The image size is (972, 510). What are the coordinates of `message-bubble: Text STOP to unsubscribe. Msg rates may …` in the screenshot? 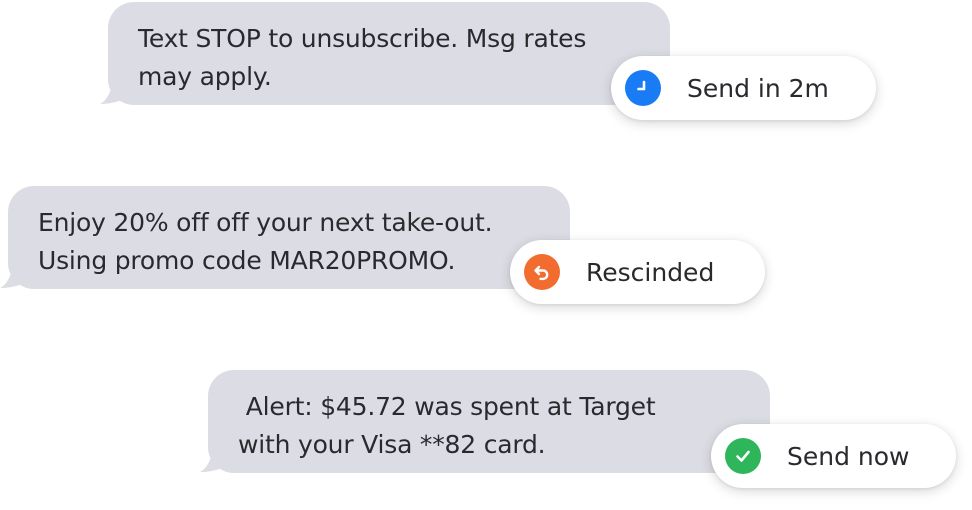 It's located at (389, 53).